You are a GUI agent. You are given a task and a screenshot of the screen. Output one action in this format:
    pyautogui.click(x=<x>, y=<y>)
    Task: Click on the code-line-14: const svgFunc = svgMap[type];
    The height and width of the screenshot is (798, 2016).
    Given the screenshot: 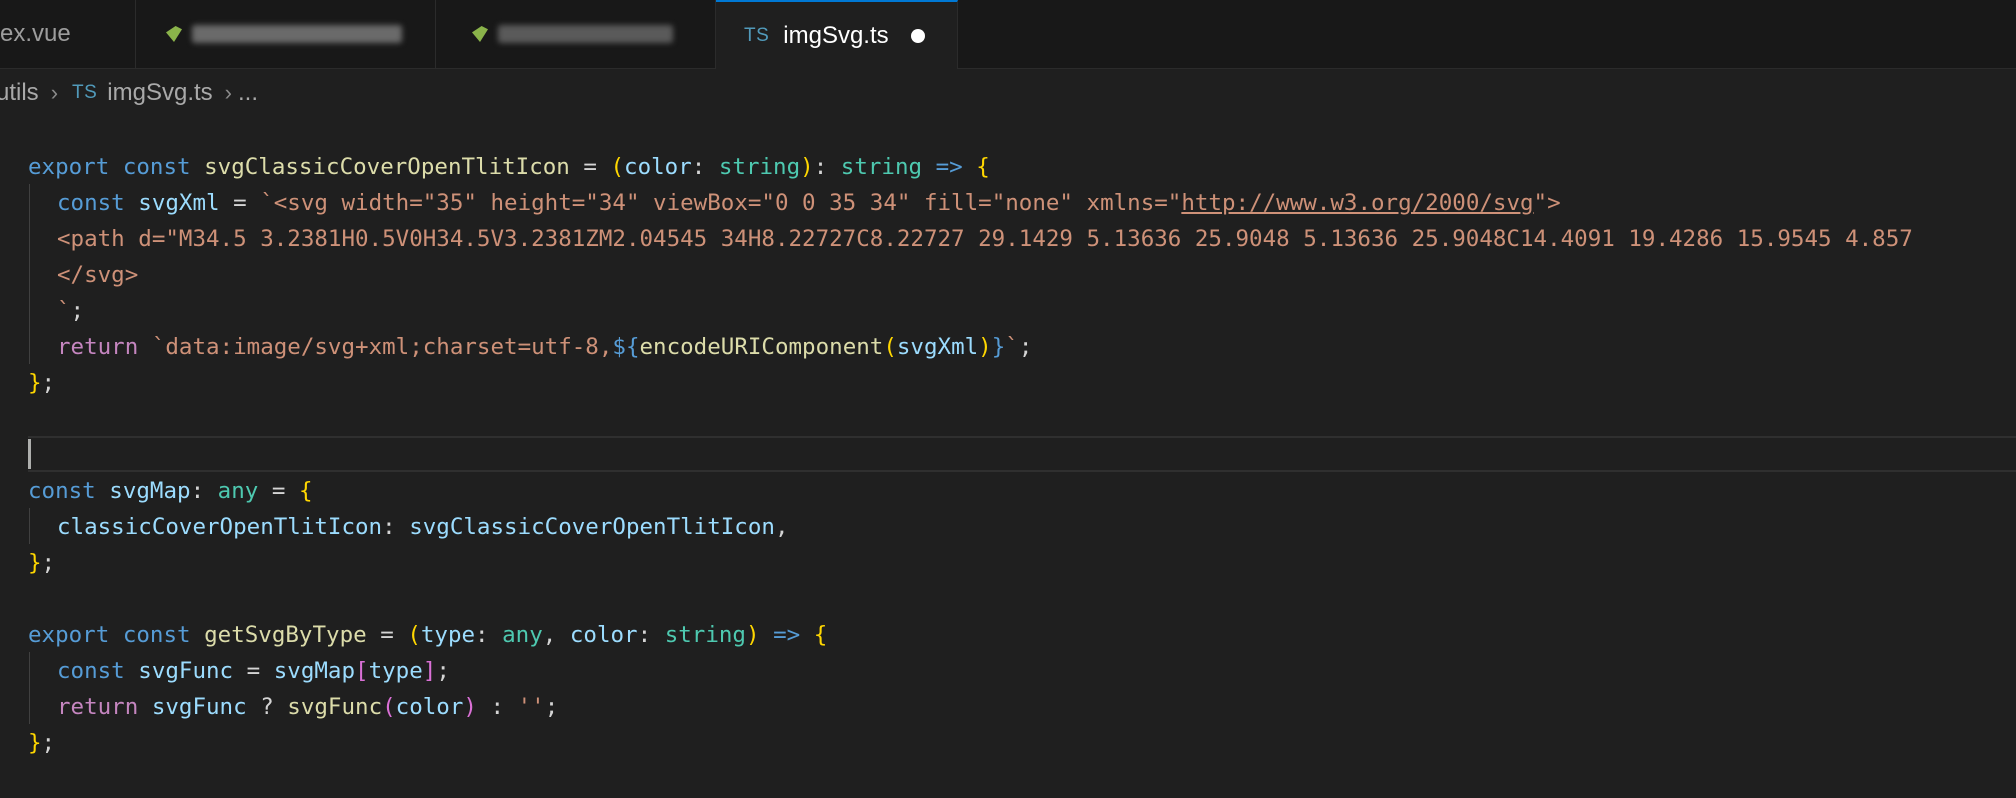 What is the action you would take?
    pyautogui.click(x=253, y=671)
    